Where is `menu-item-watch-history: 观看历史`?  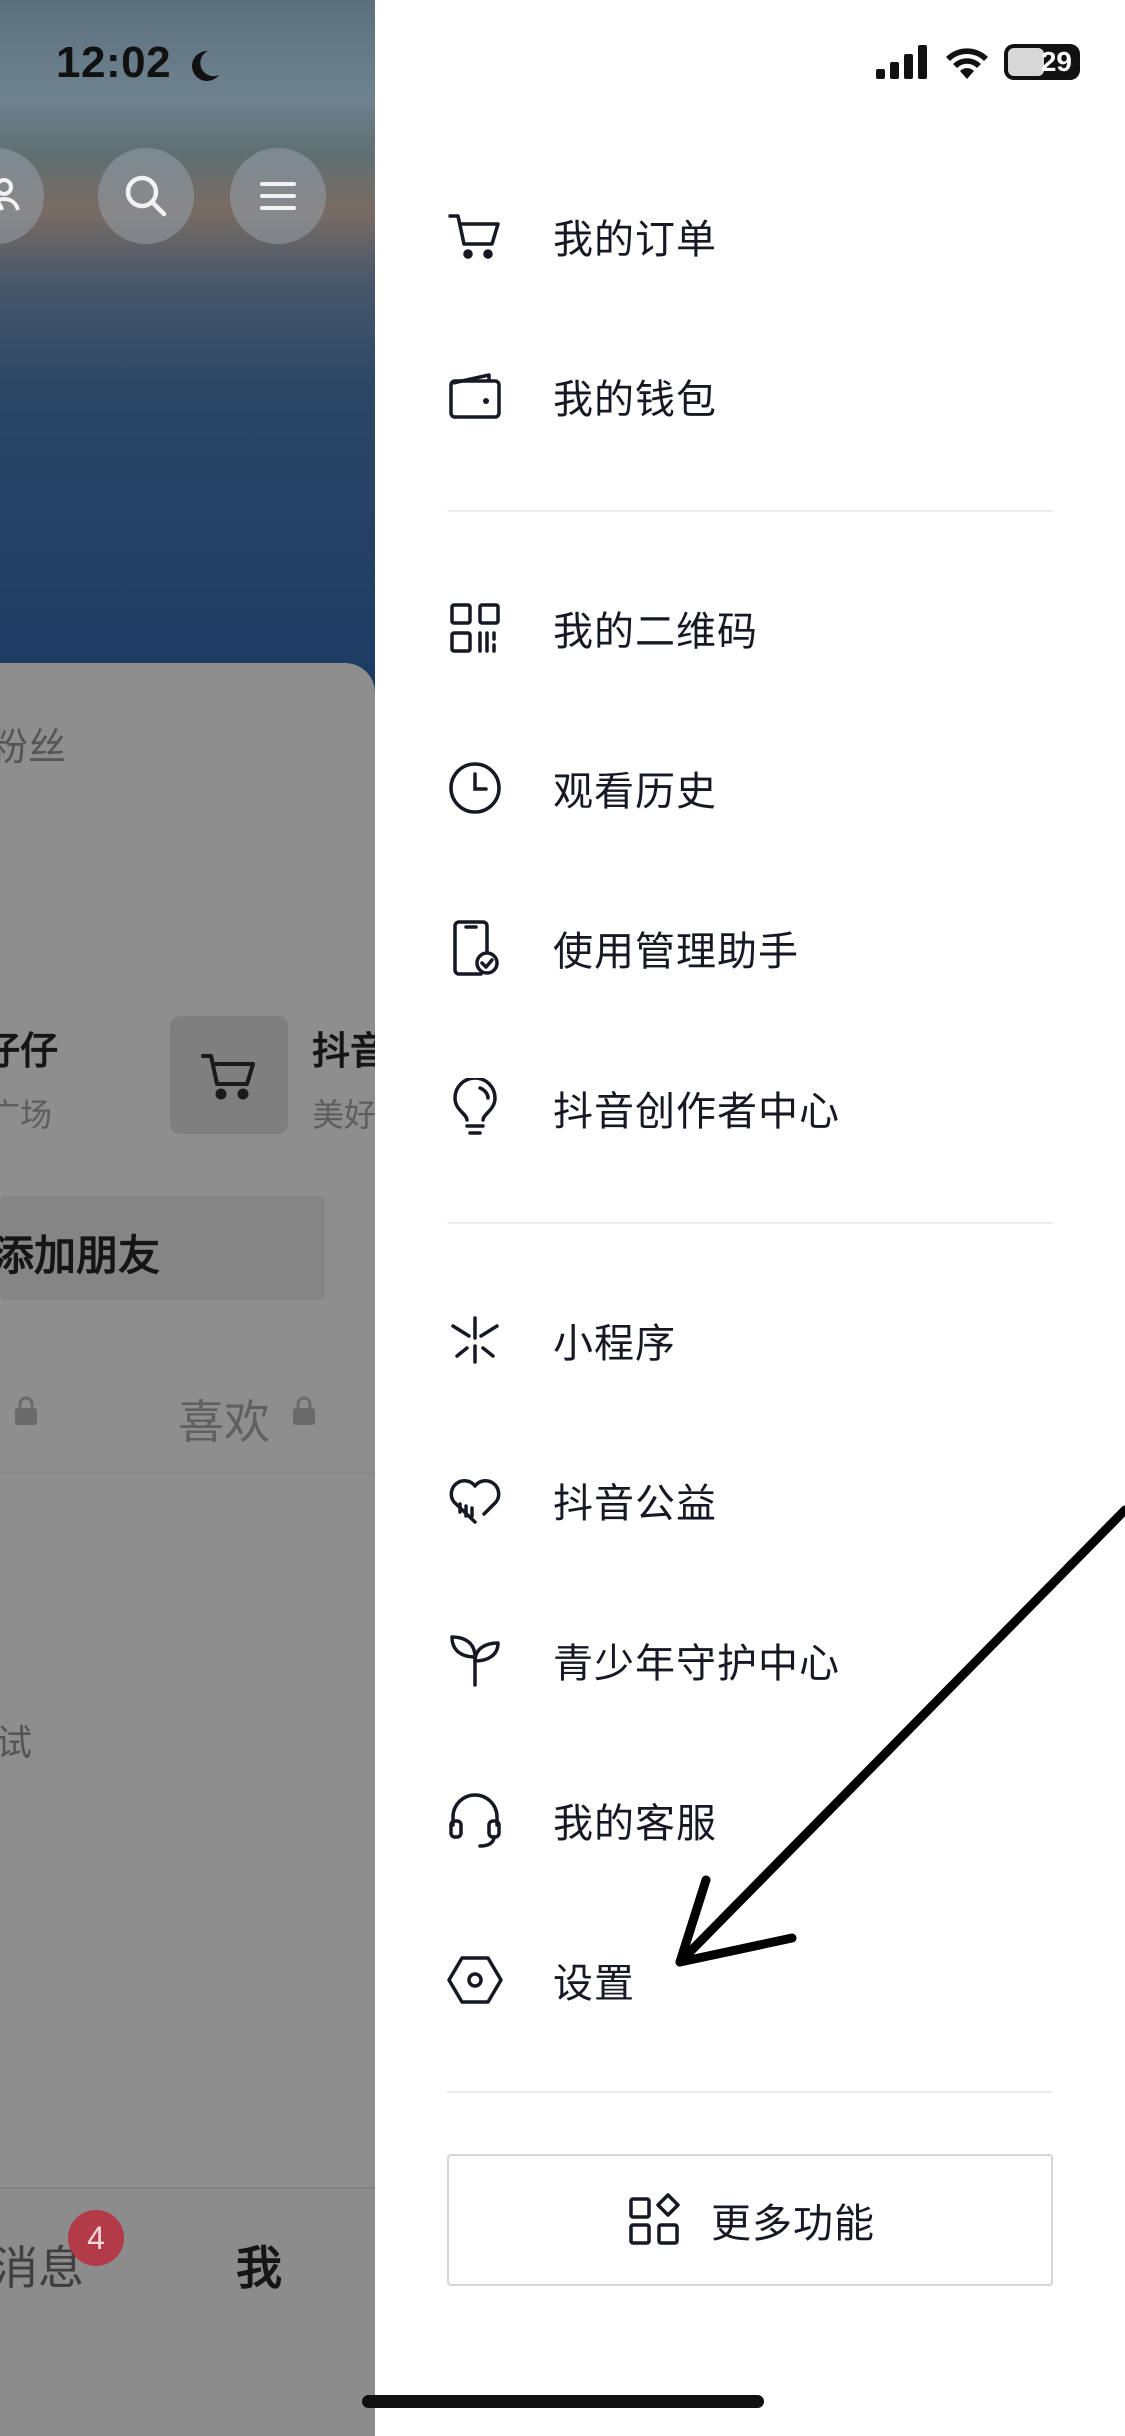
menu-item-watch-history: 观看历史 is located at coordinates (755, 788).